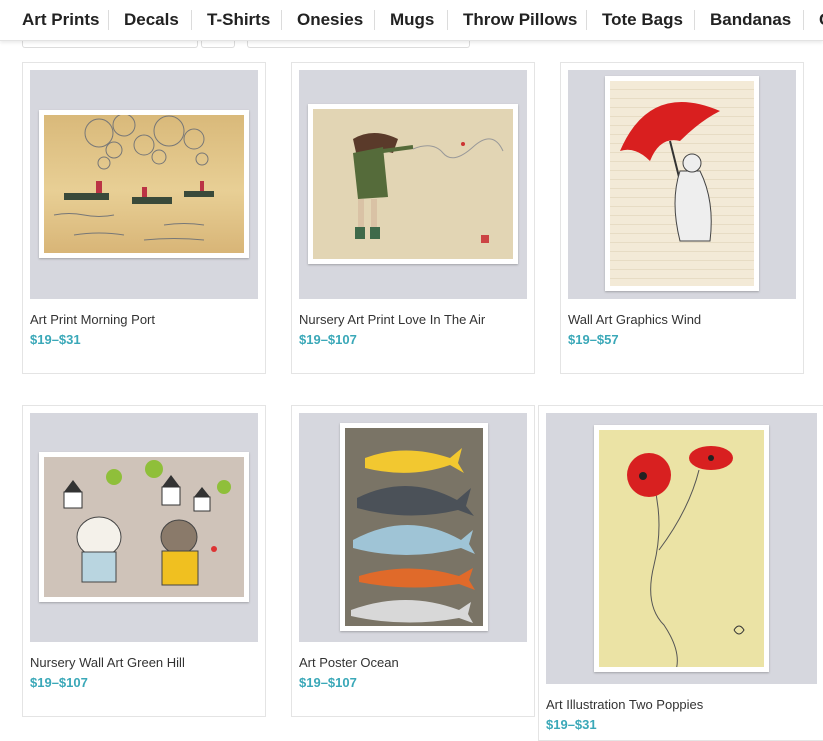 Image resolution: width=823 pixels, height=741 pixels. What do you see at coordinates (750, 20) in the screenshot?
I see `nav-item-bandanas: Bandanas` at bounding box center [750, 20].